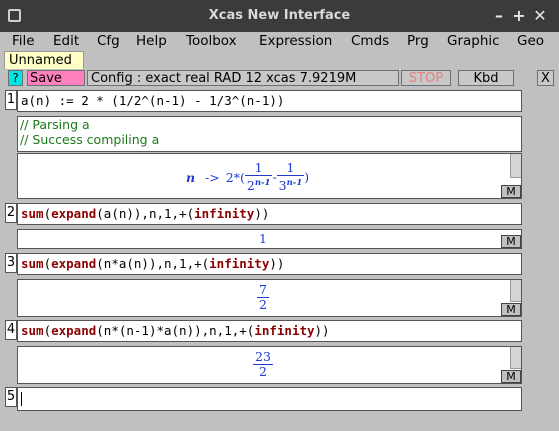  I want to click on tab-unnamed: Unnamed, so click(44, 60).